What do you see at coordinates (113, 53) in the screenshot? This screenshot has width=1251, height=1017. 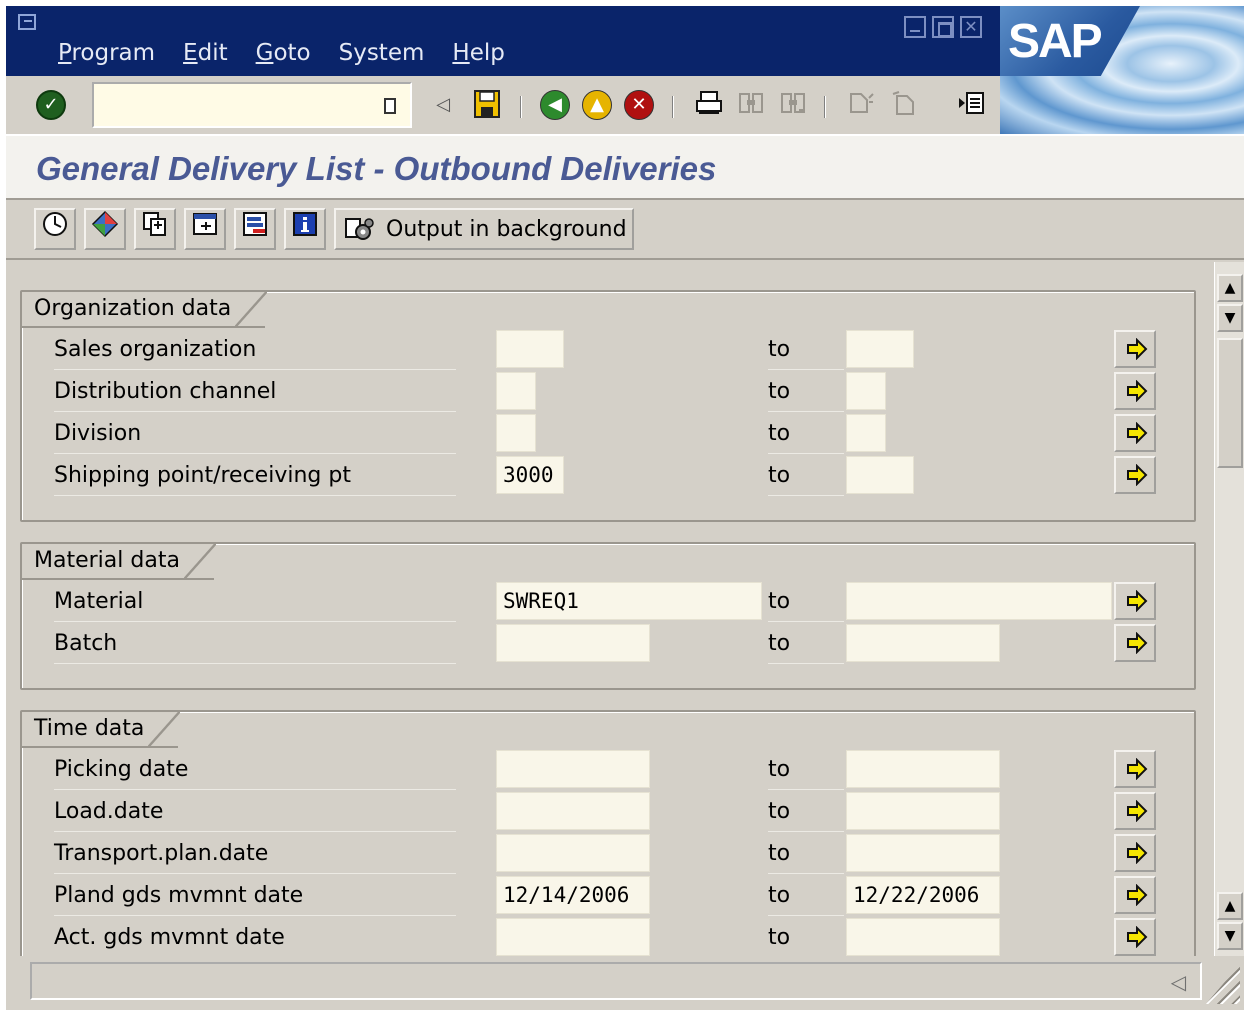 I see `menu-program-label: rogram` at bounding box center [113, 53].